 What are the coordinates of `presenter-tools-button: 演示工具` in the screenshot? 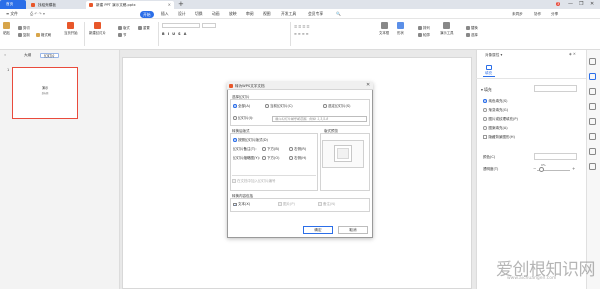 It's located at (447, 28).